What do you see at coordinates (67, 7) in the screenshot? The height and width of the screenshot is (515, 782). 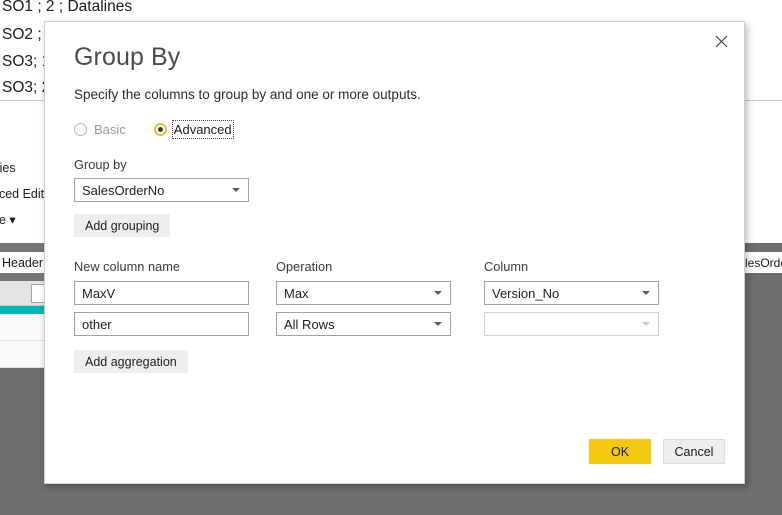 I see `background-code-line: SO1 ; 2 ; Datalines` at bounding box center [67, 7].